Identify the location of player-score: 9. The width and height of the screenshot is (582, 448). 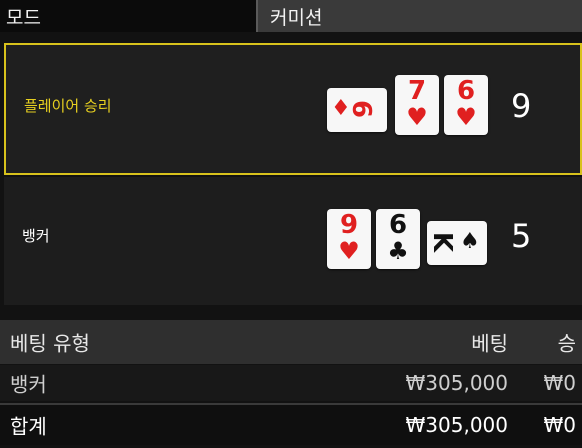
(521, 106).